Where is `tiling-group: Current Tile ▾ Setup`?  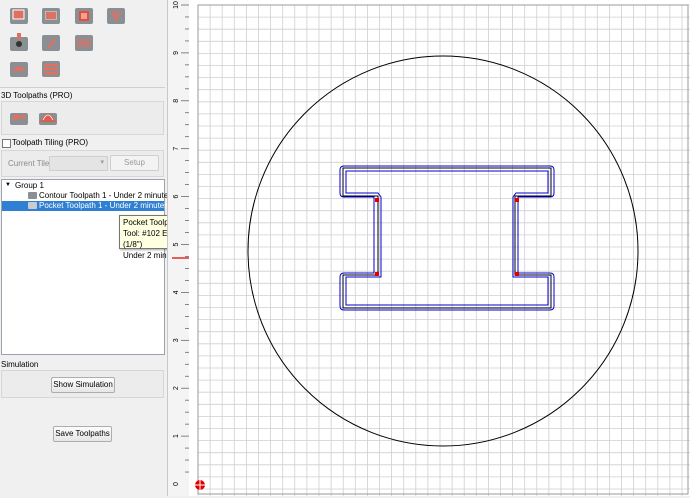
tiling-group: Current Tile ▾ Setup is located at coordinates (82, 163).